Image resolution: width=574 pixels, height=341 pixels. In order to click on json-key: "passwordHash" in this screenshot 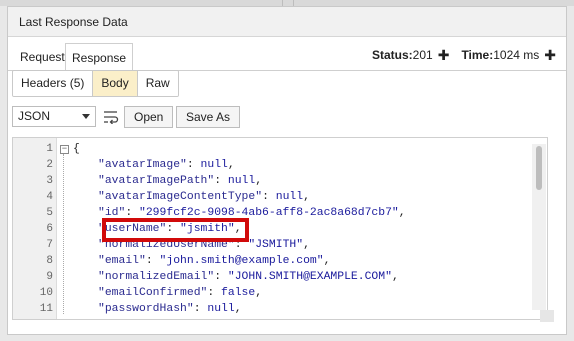, I will do `click(146, 309)`.